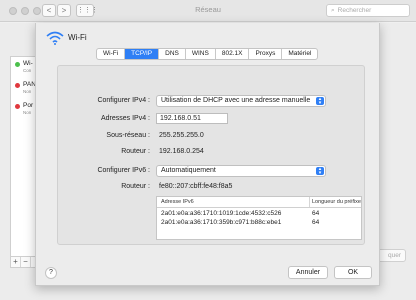  I want to click on cancel-button: Annuler, so click(308, 272).